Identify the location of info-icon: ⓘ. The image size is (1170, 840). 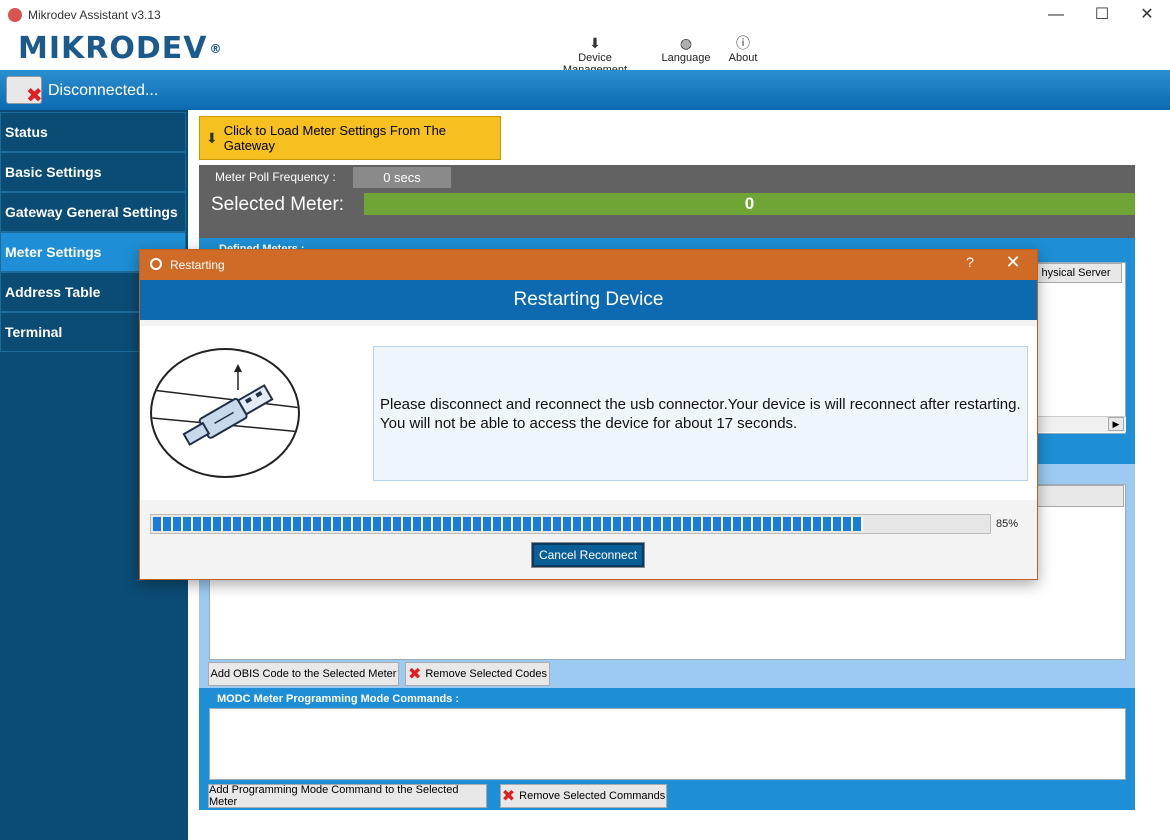
(743, 43).